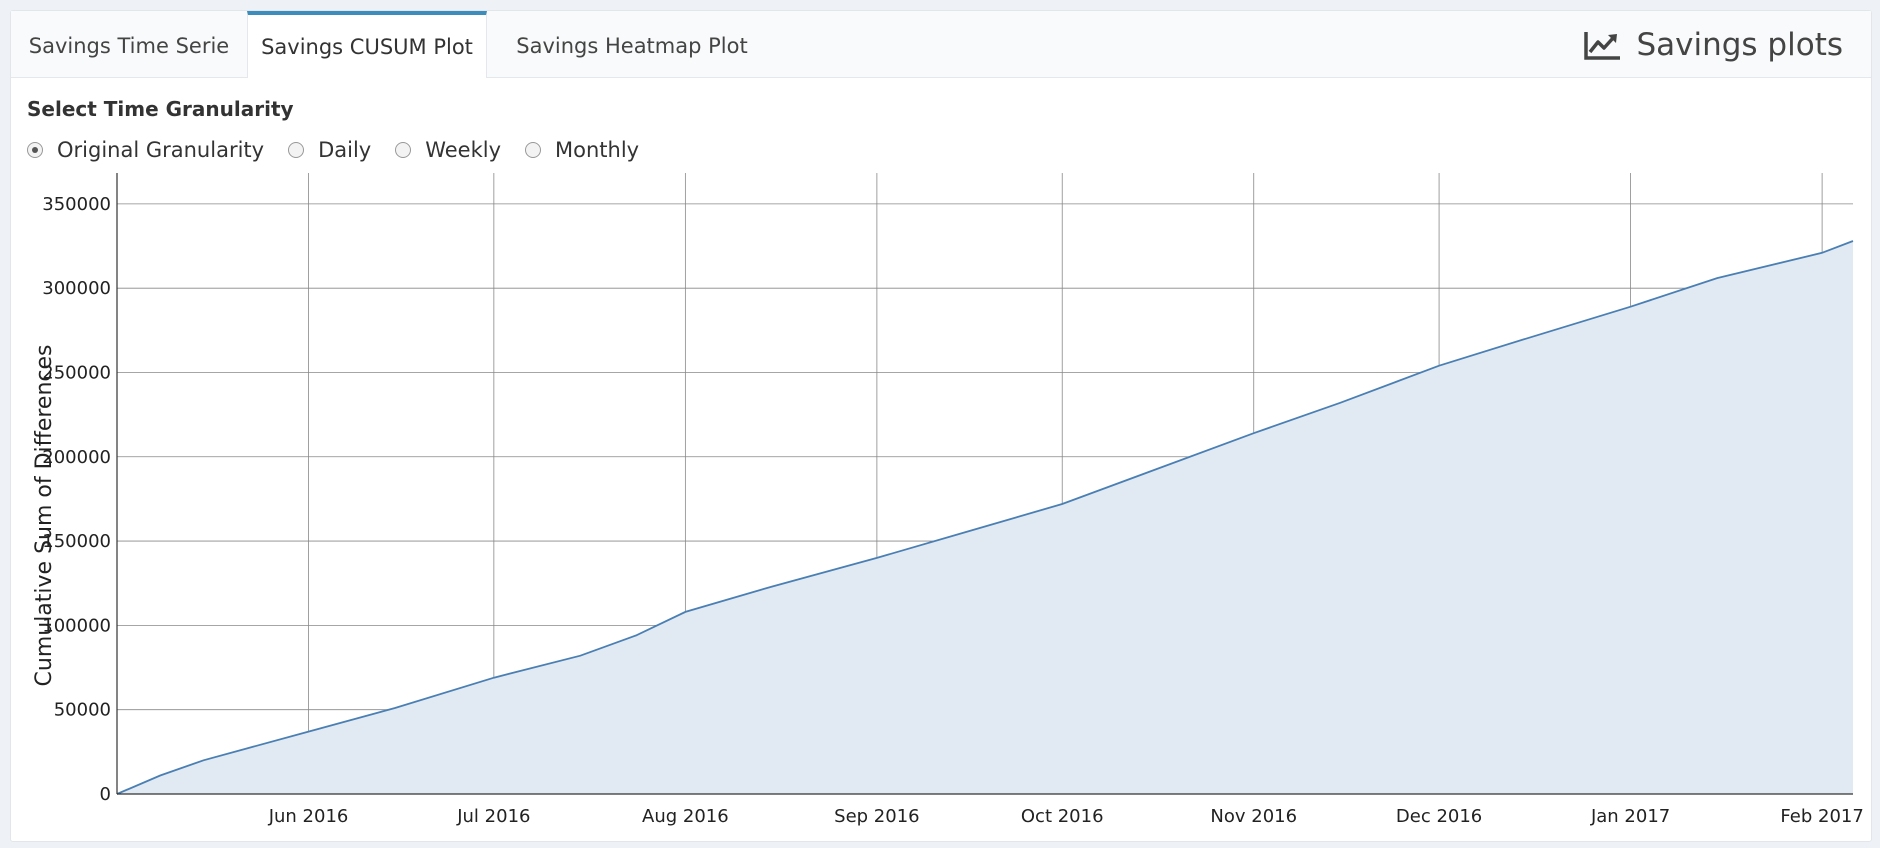 The image size is (1880, 848). What do you see at coordinates (1439, 816) in the screenshot?
I see `x-tick-label: Dec 2016` at bounding box center [1439, 816].